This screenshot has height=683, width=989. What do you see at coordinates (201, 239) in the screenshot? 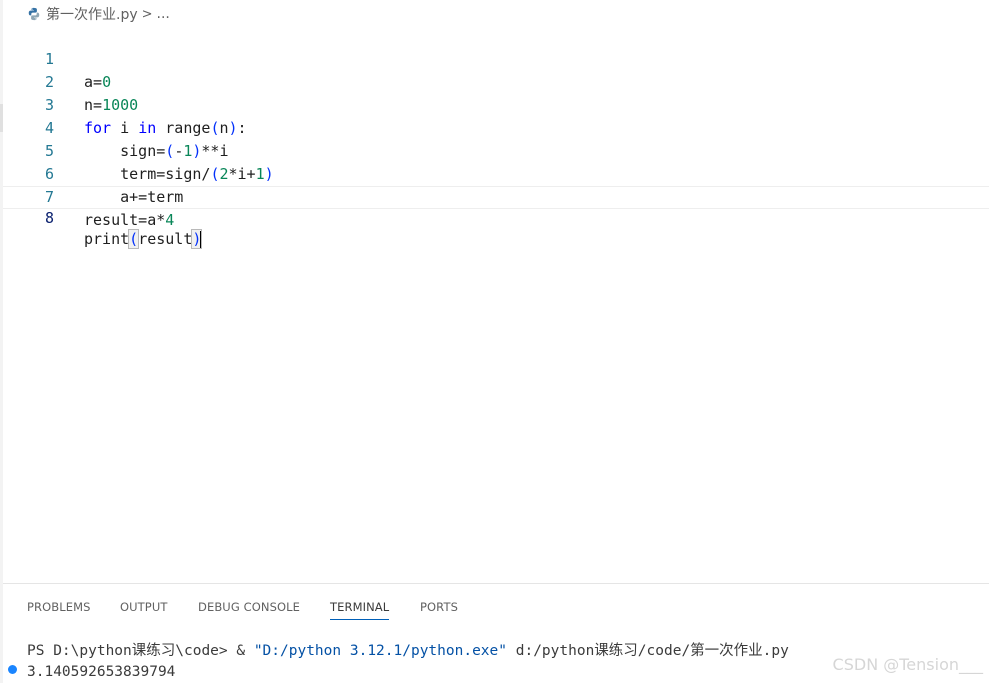
I see `text-cursor` at bounding box center [201, 239].